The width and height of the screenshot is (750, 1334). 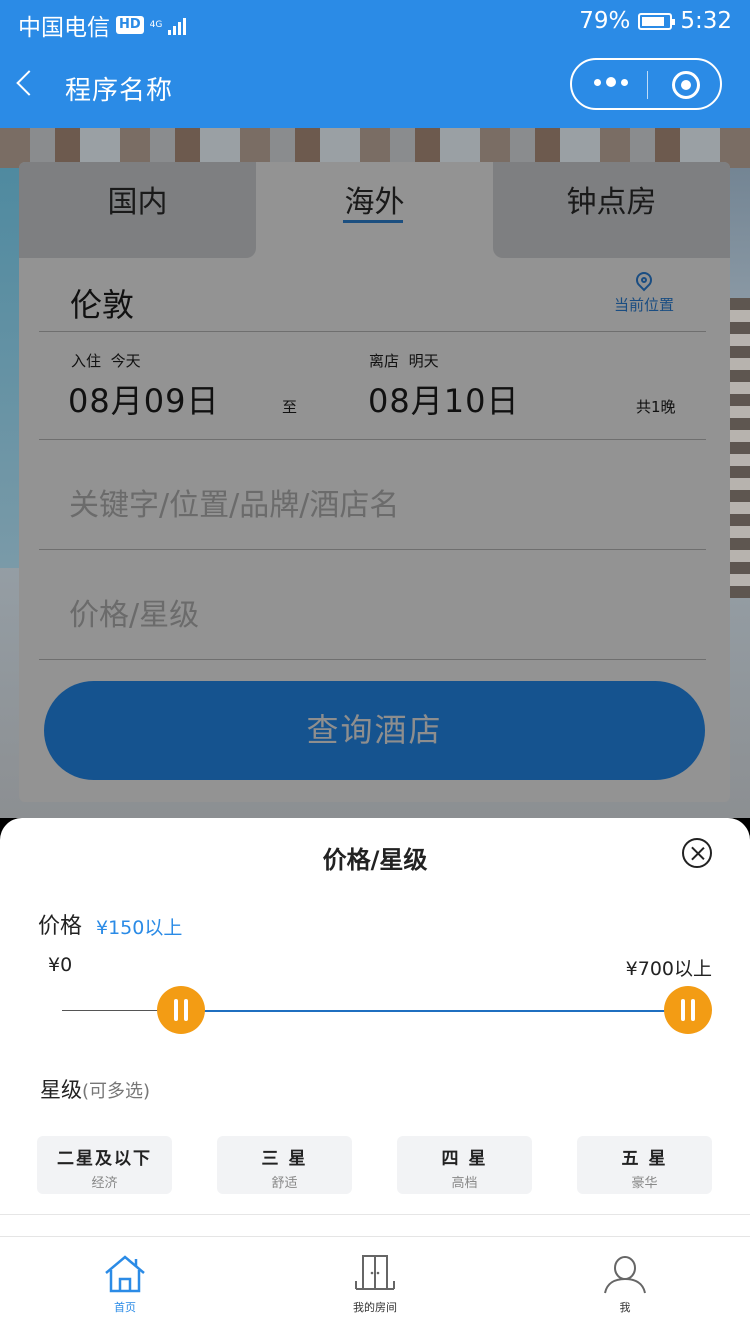 What do you see at coordinates (106, 361) in the screenshot?
I see `checkin-label: 入住 今天` at bounding box center [106, 361].